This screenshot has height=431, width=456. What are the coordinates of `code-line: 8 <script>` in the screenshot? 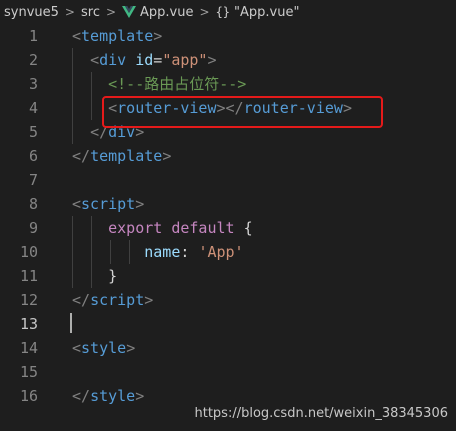 It's located at (228, 204).